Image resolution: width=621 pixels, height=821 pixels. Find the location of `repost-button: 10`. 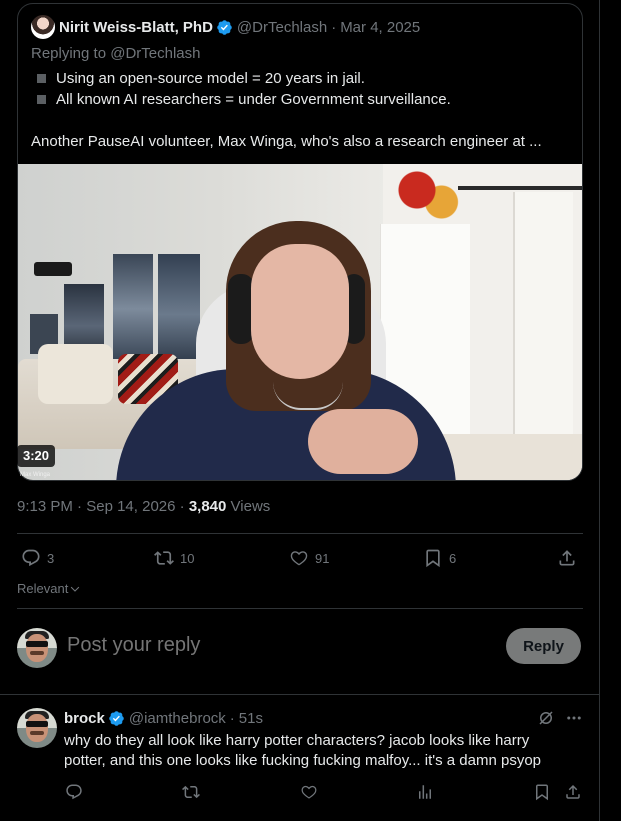

repost-button: 10 is located at coordinates (174, 558).